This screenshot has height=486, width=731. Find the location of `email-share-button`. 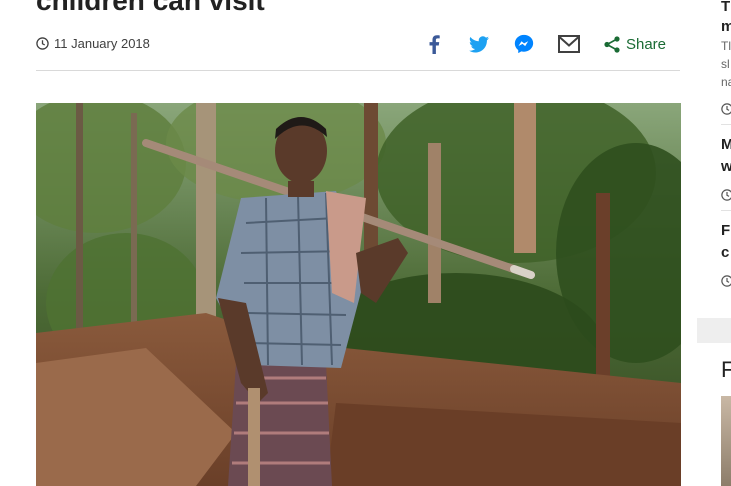

email-share-button is located at coordinates (568, 44).